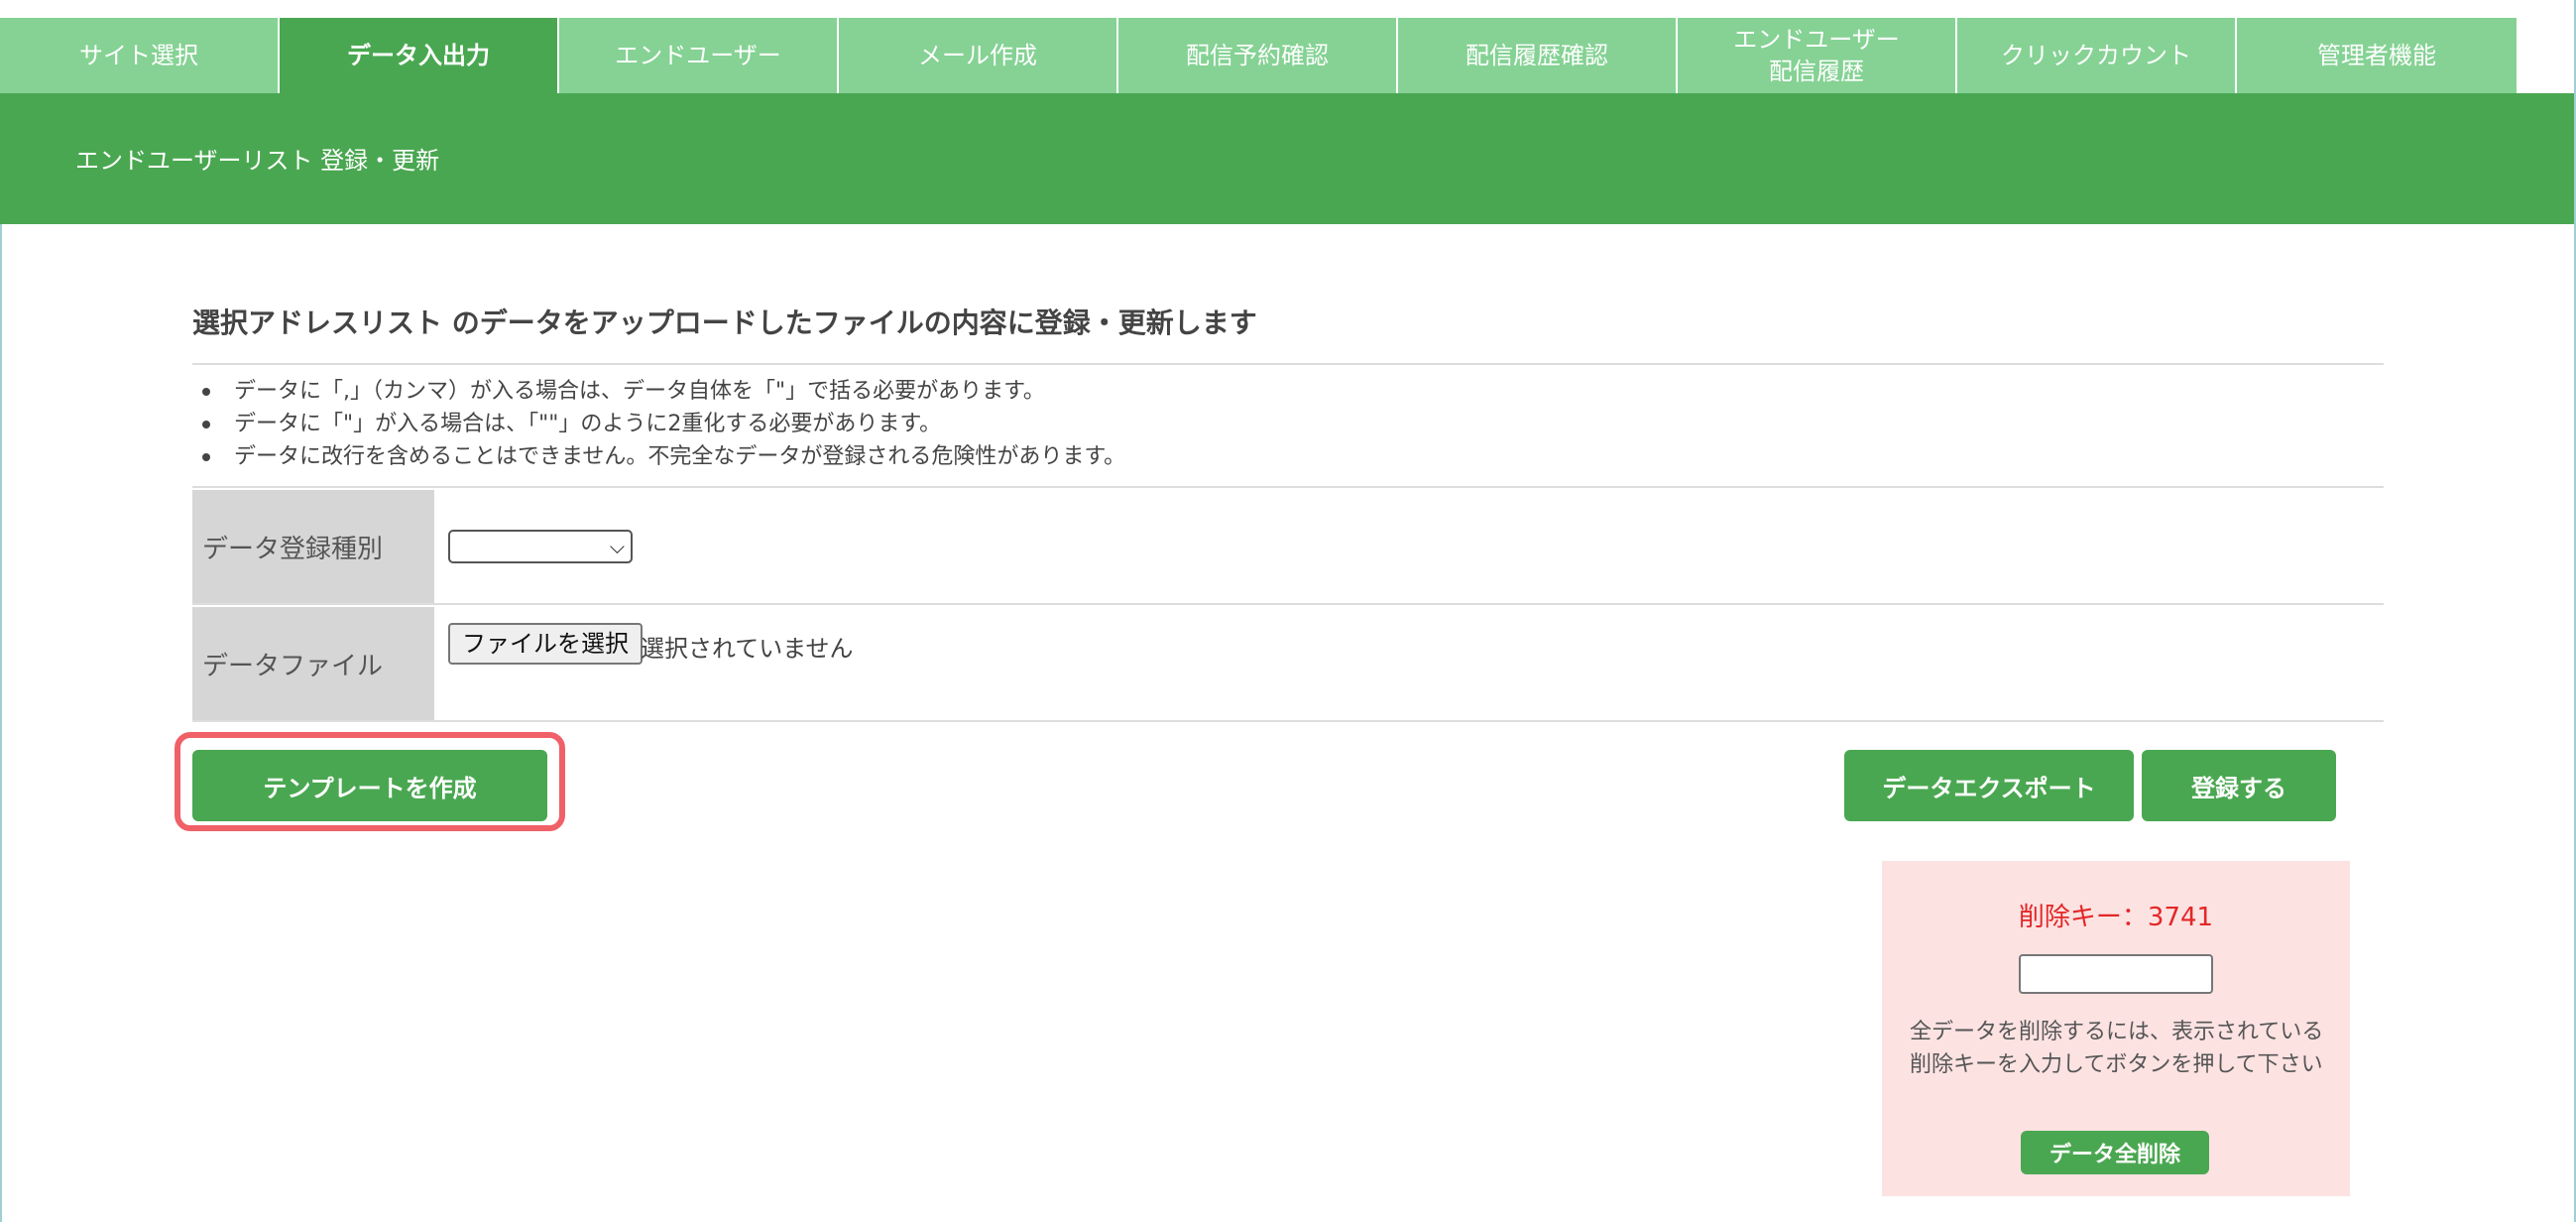 Image resolution: width=2576 pixels, height=1222 pixels. I want to click on tab-end-user-history: エンドユーザー 配信履歴, so click(1817, 55).